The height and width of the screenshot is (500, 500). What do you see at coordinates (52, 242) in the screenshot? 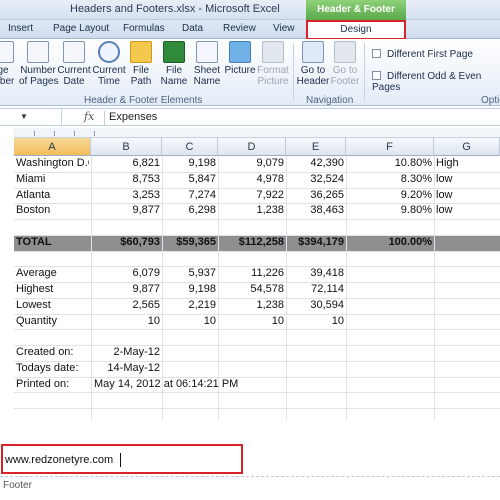
I see `table-cell: TOTAL` at bounding box center [52, 242].